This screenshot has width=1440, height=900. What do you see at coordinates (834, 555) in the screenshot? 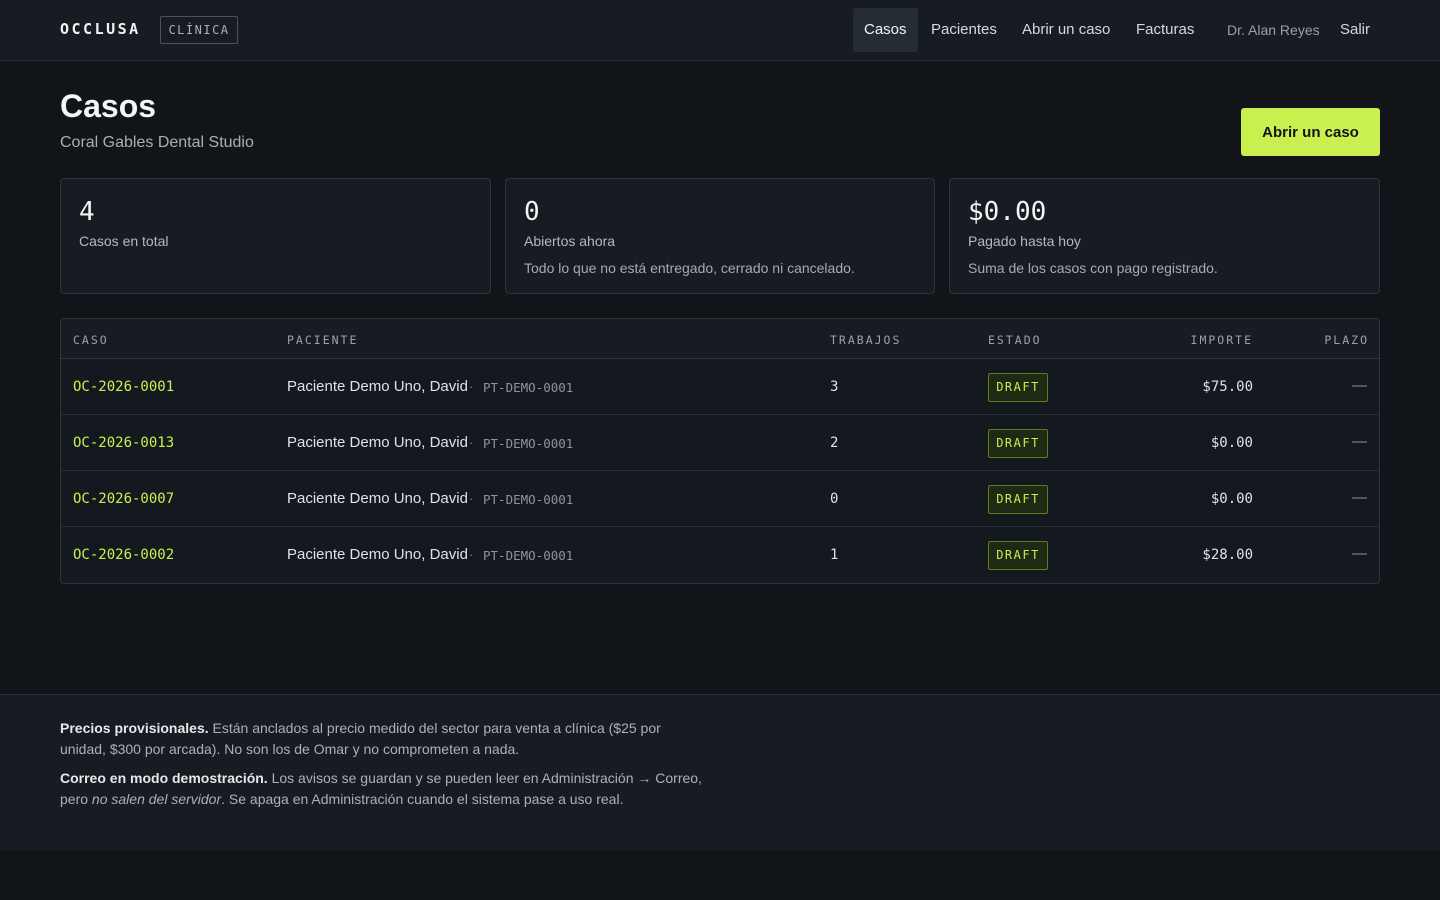
I see `jobs-count: 1` at bounding box center [834, 555].